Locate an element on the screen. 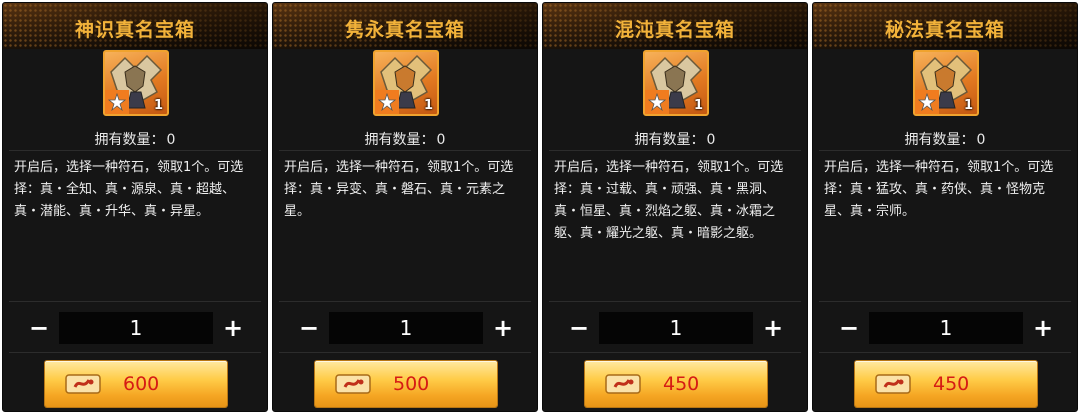  card-header: 隽永真名宝箱 is located at coordinates (405, 26).